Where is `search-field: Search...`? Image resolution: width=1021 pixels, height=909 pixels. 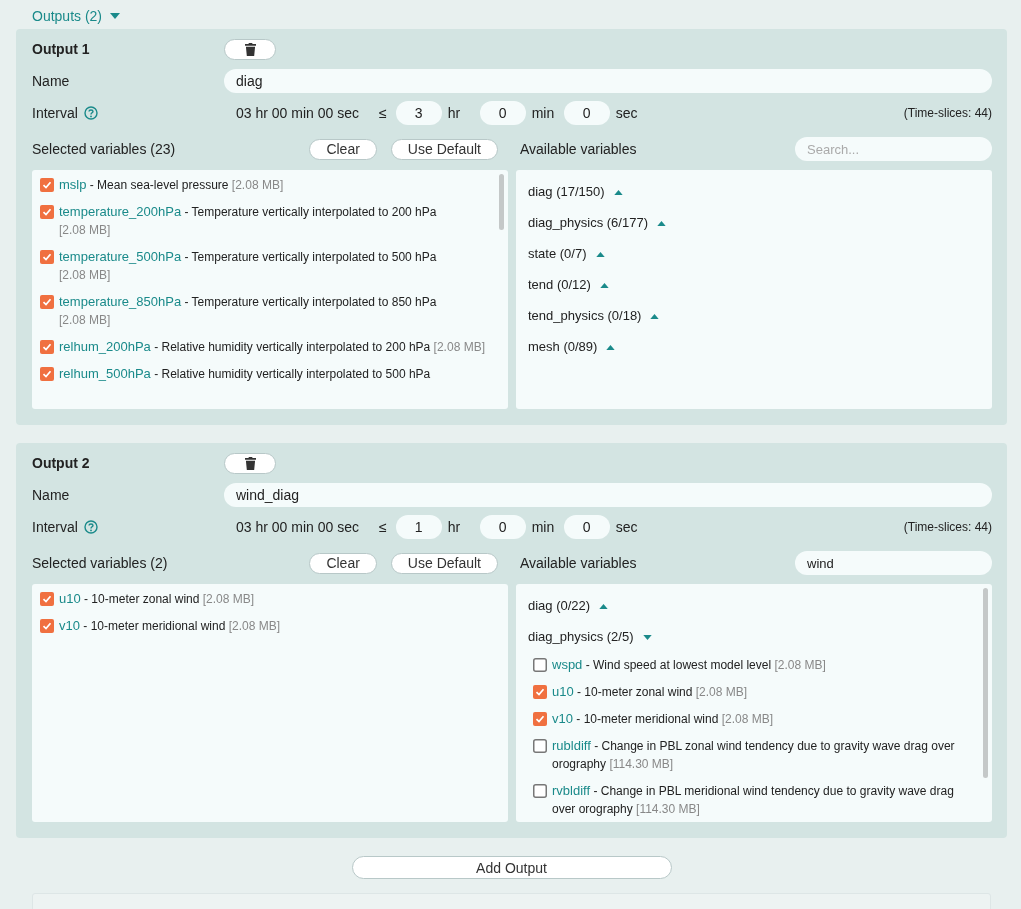
search-field: Search... is located at coordinates (893, 149).